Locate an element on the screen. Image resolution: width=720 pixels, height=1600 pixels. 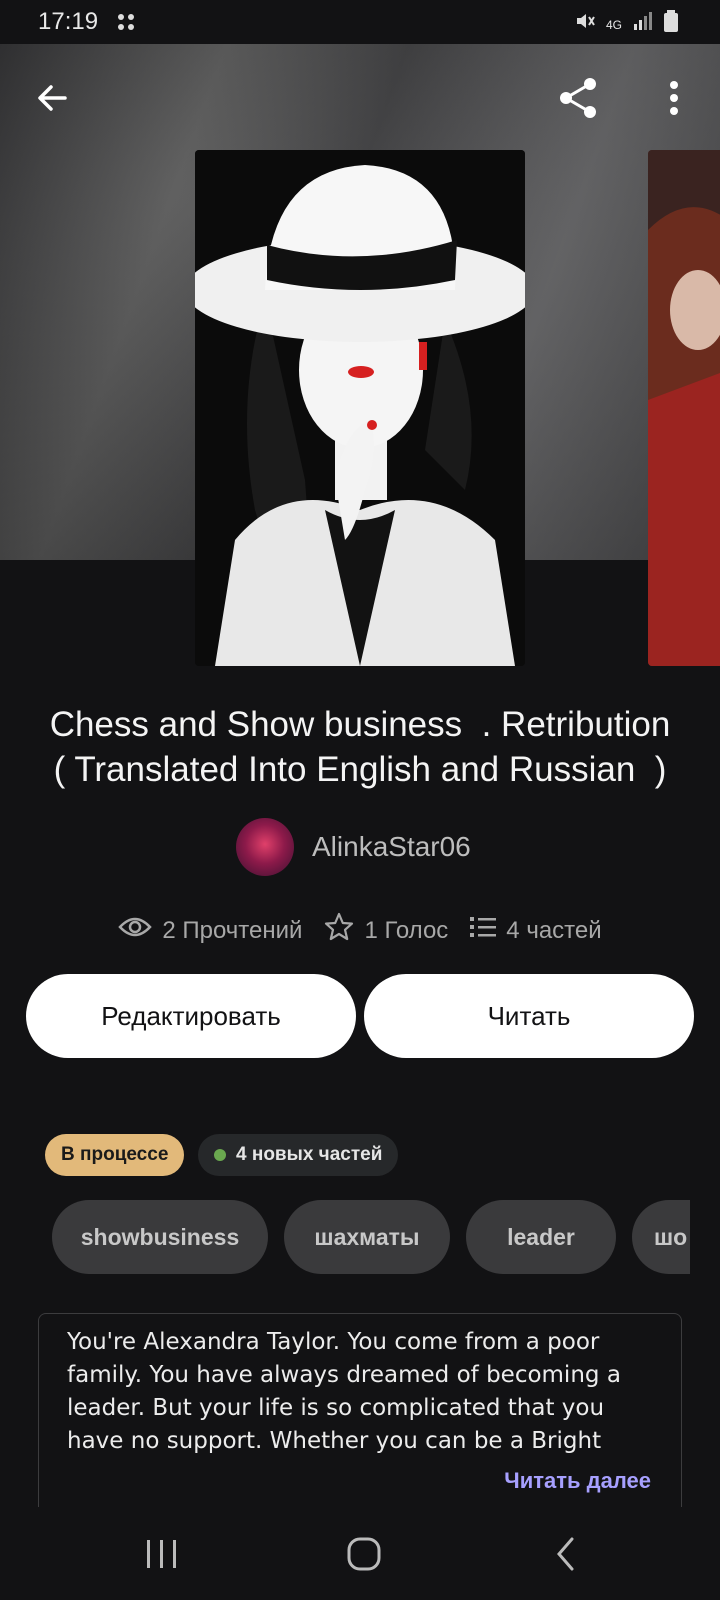
back-button is located at coordinates (52, 100).